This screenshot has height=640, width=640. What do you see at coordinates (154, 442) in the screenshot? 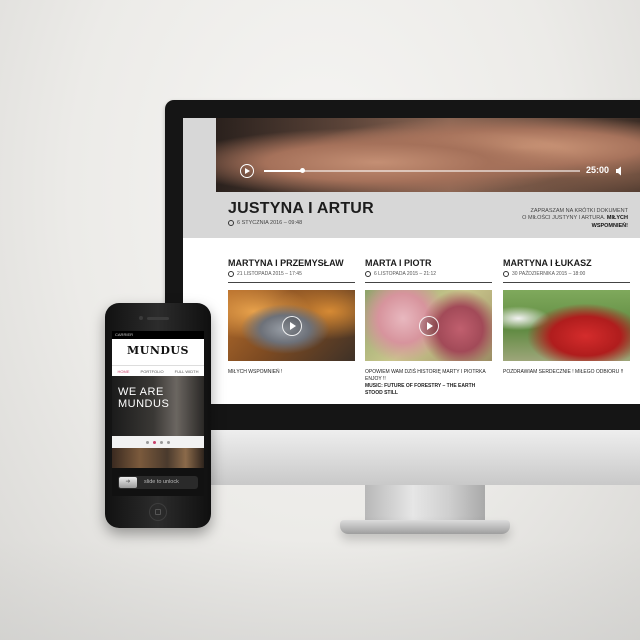
I see `carousel-dot-active` at bounding box center [154, 442].